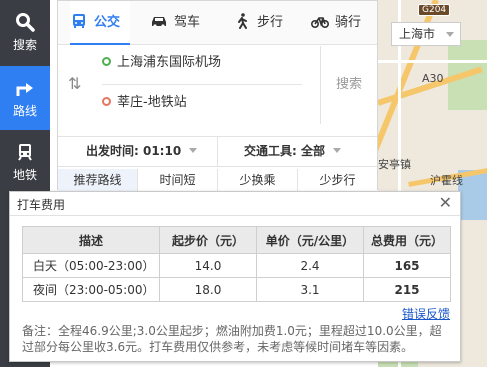  Describe the element at coordinates (258, 180) in the screenshot. I see `tab-fewer-transfers: 少换乘` at that location.